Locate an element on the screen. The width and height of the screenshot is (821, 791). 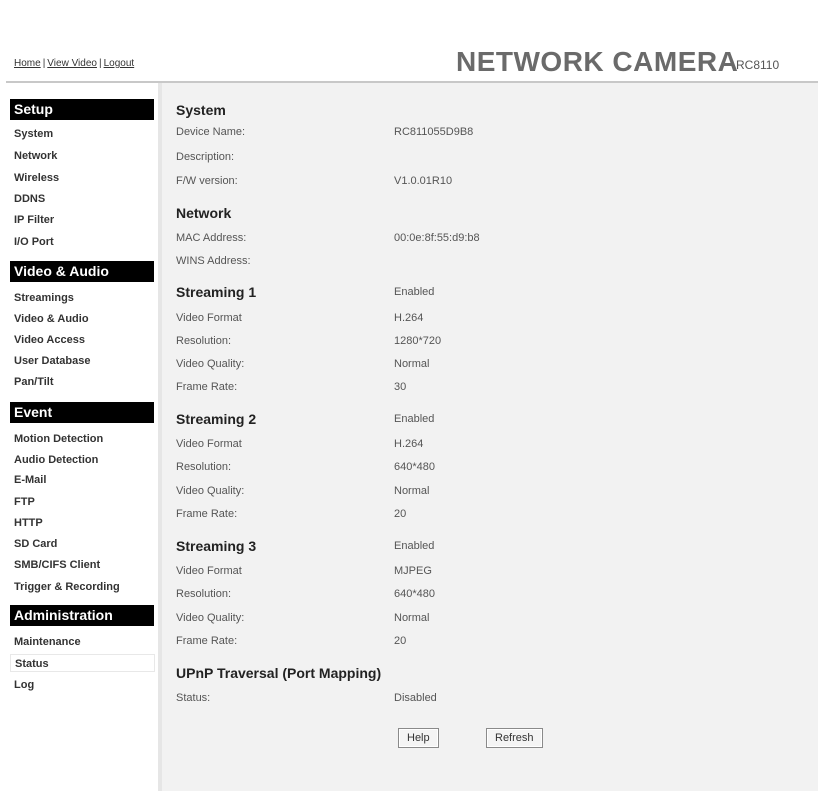
sidebar-item-streamings: Streamings is located at coordinates (44, 298).